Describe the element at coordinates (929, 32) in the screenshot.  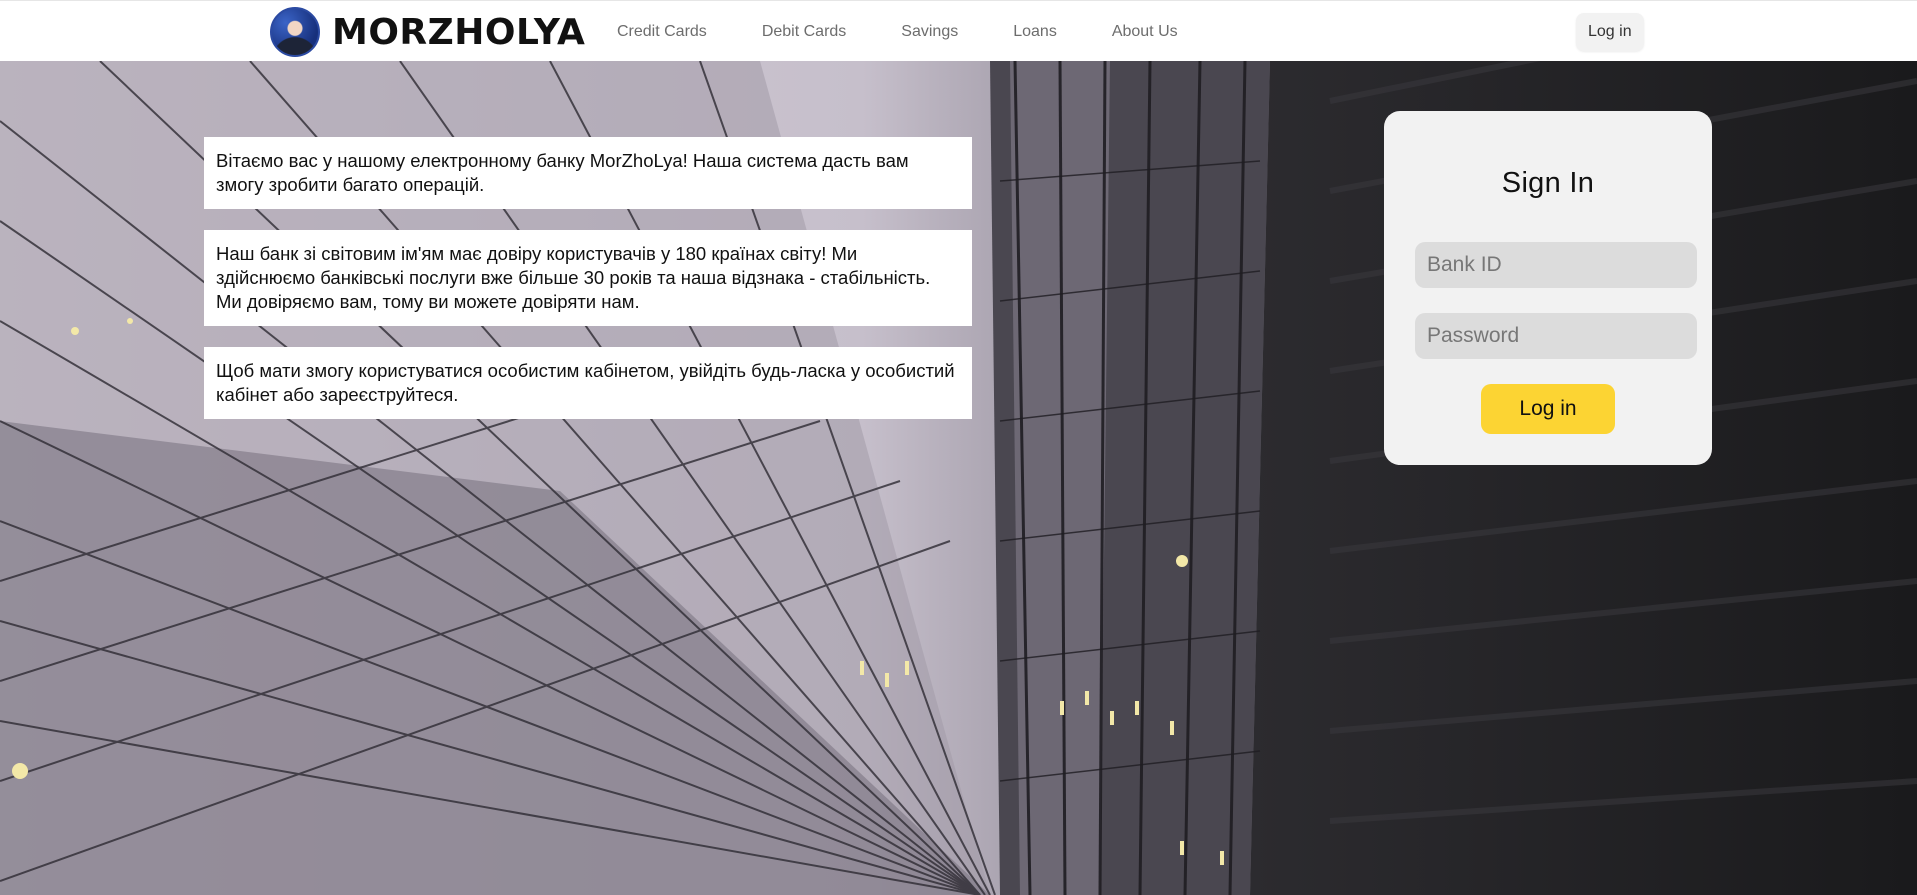
I see `nav-savings: Savings` at that location.